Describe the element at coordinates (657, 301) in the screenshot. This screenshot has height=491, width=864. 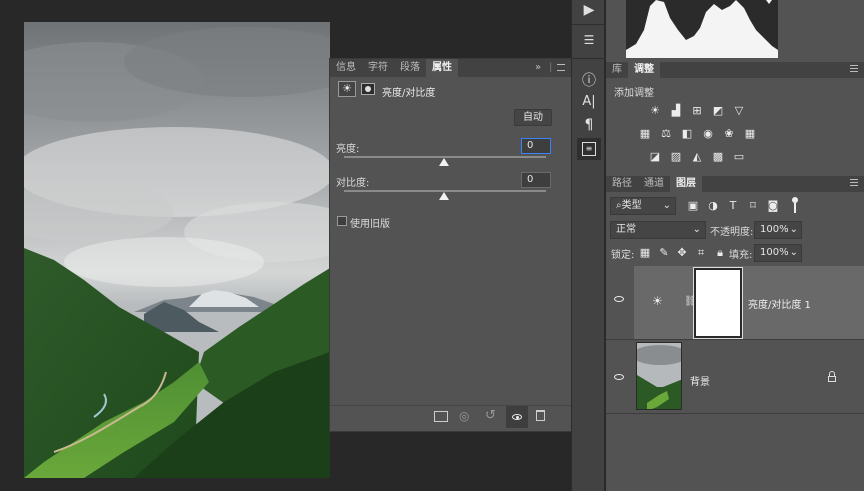
I see `brightness-contrast-layer-icon: ☀` at that location.